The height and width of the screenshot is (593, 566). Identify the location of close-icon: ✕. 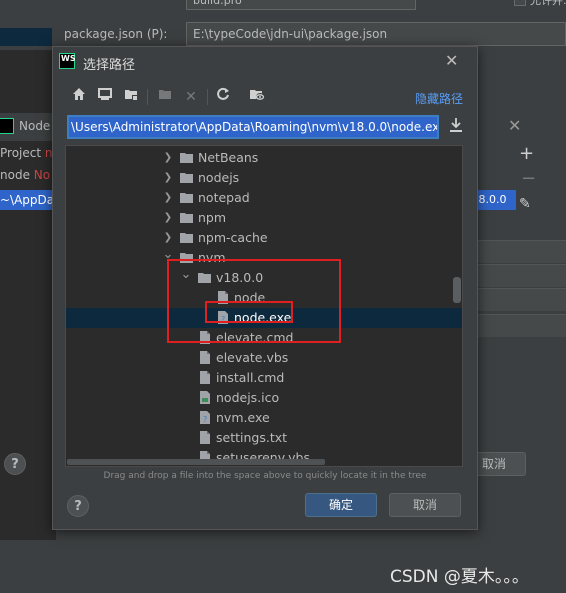
(451, 60).